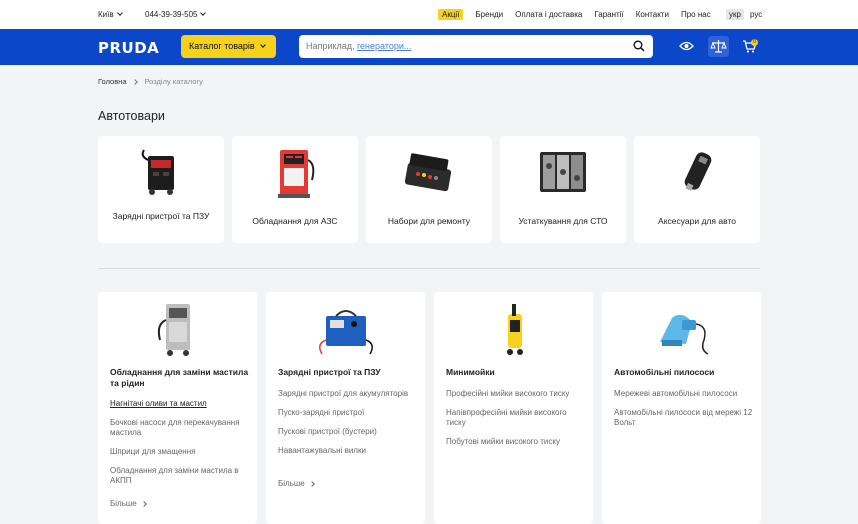  What do you see at coordinates (180, 428) in the screenshot?
I see `section-link: Бочкові насоси для перекачування мастила` at bounding box center [180, 428].